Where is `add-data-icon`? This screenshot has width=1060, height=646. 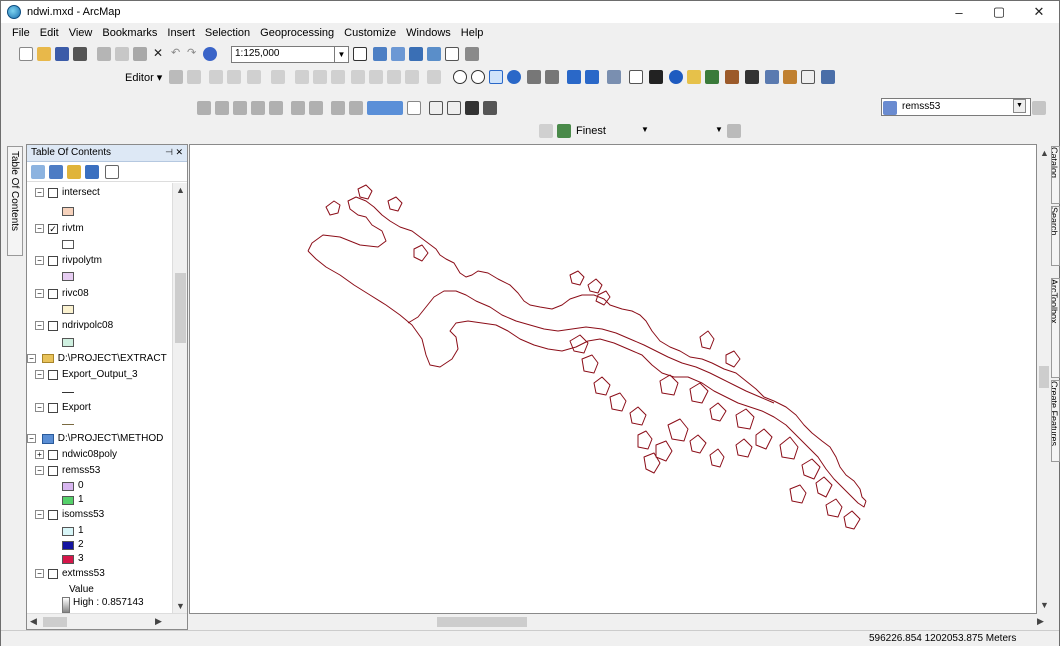 add-data-icon is located at coordinates (210, 54).